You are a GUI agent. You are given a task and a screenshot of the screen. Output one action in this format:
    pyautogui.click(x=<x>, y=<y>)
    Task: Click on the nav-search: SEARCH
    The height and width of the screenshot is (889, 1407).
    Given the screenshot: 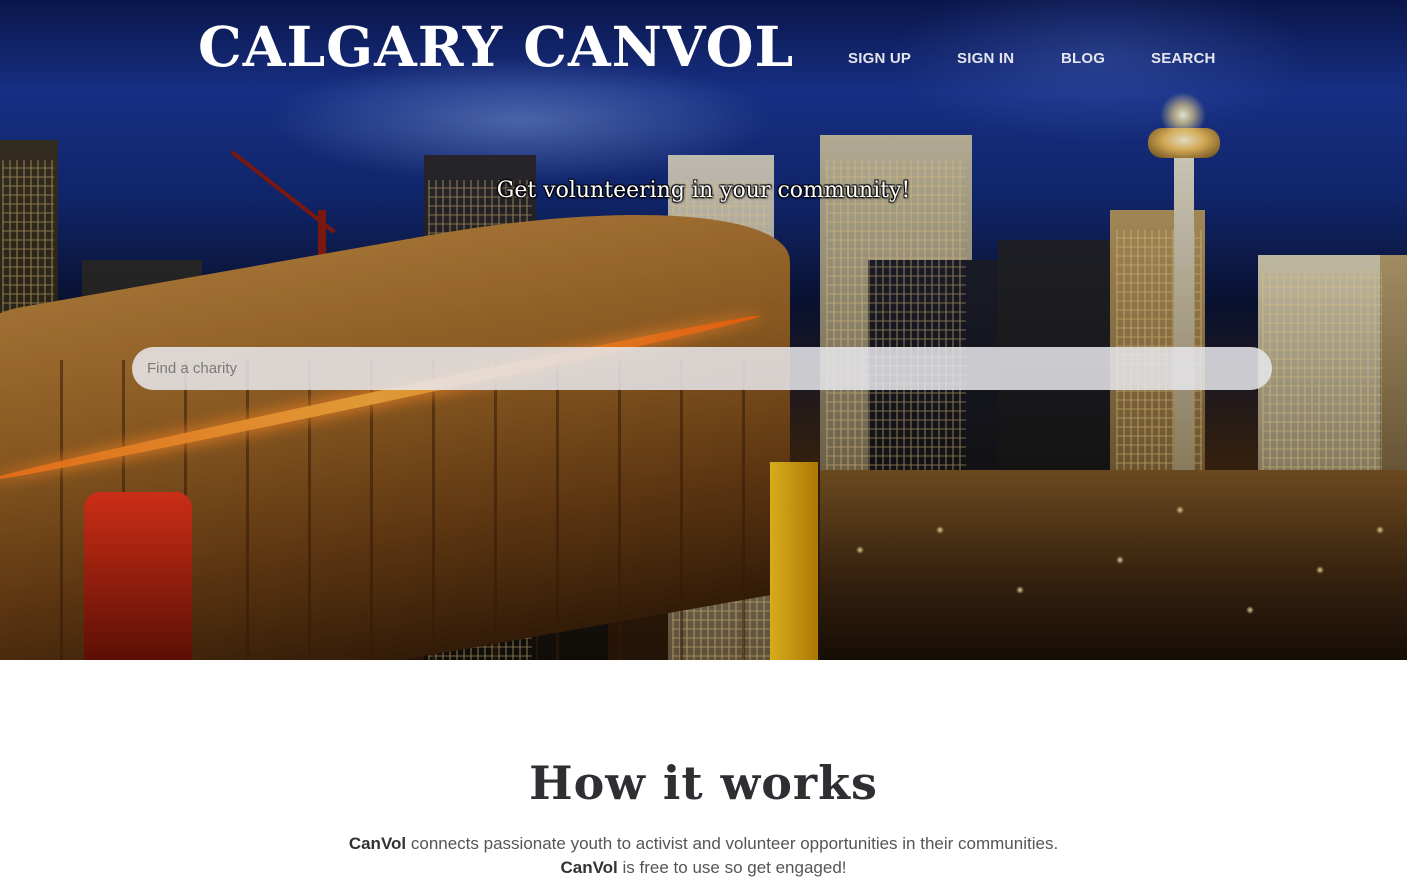 What is the action you would take?
    pyautogui.click(x=1183, y=58)
    